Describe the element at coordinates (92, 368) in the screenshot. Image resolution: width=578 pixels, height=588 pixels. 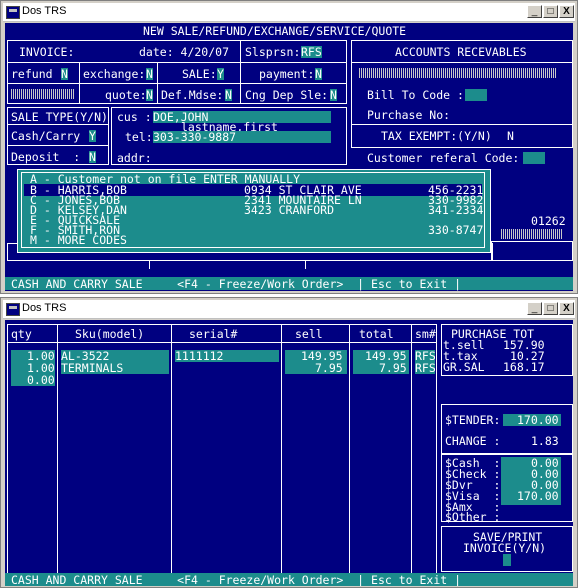
I see `row2-sku: TERMINALS` at that location.